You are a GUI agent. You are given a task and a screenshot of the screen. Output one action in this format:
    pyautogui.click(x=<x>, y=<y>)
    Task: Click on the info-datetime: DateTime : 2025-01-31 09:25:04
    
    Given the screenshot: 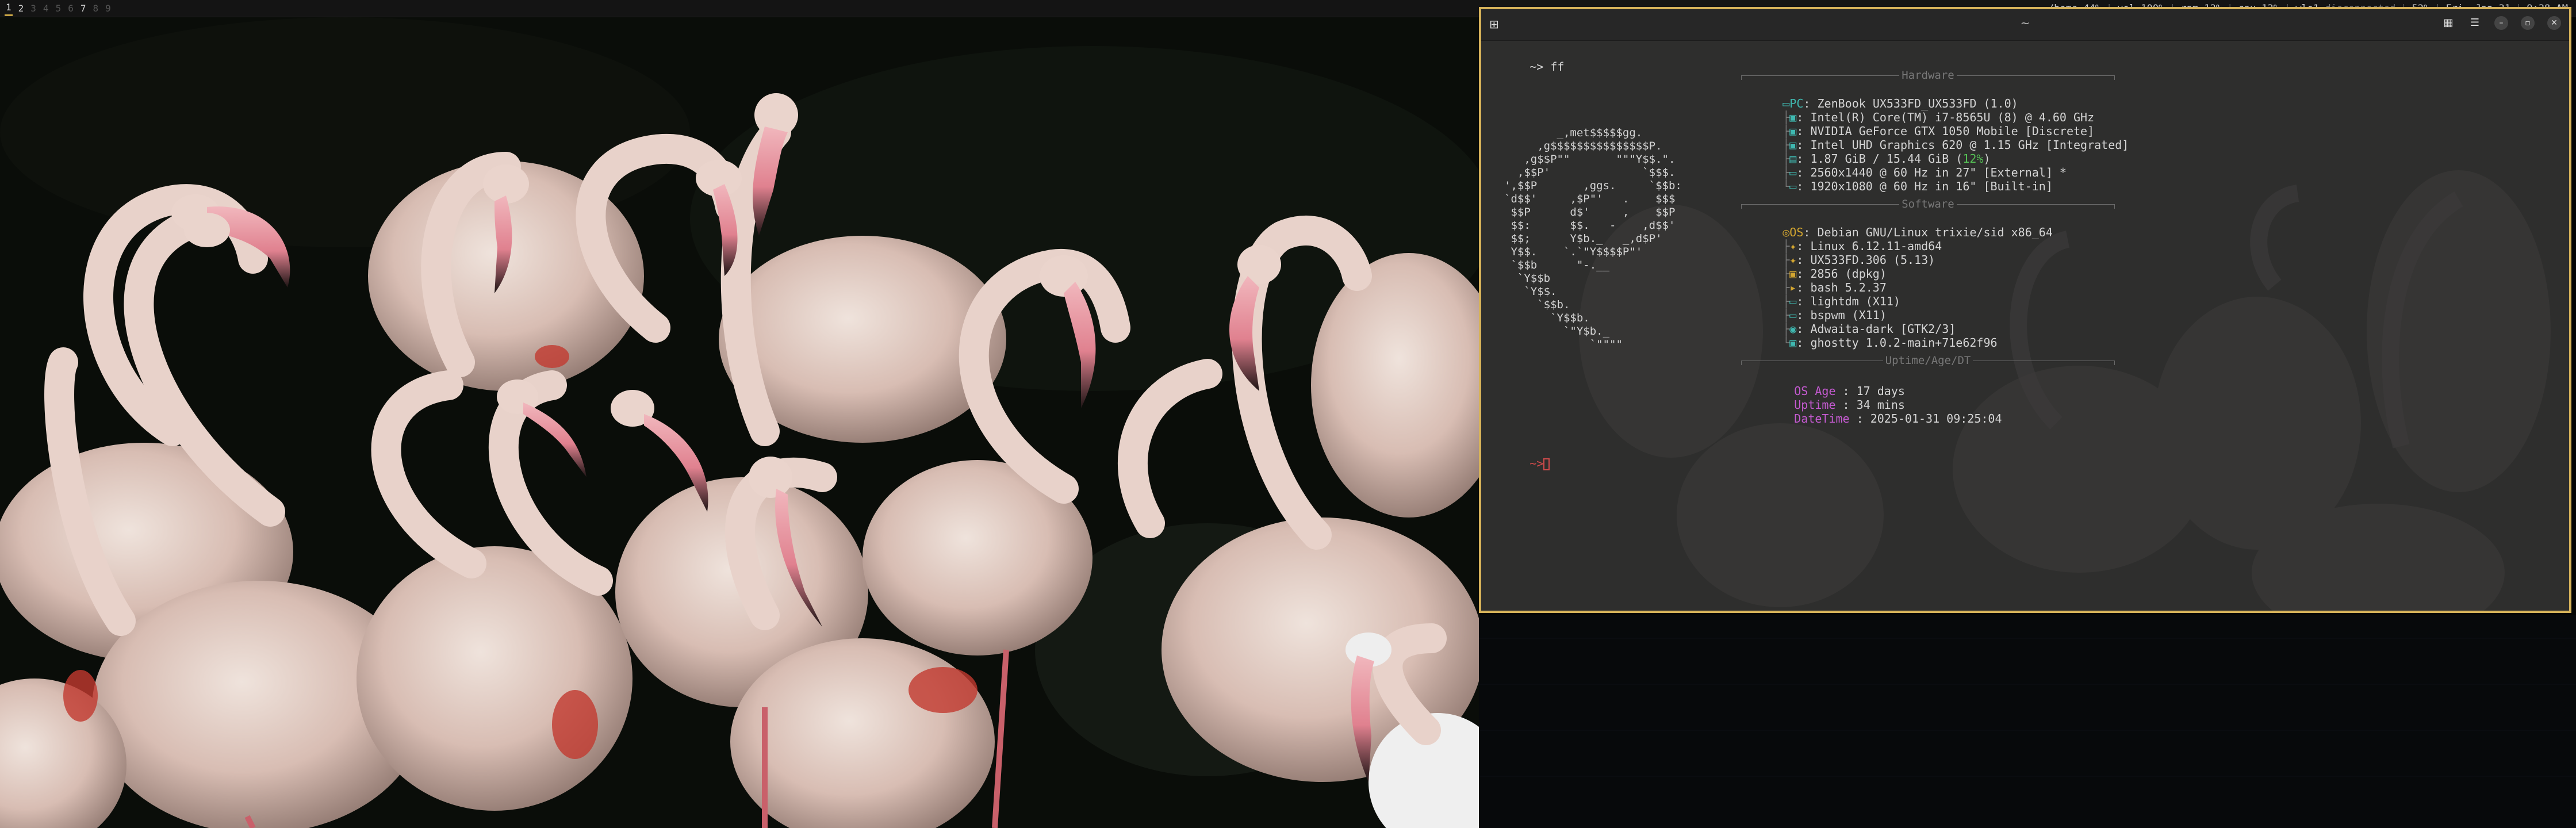 What is the action you would take?
    pyautogui.click(x=1877, y=411)
    